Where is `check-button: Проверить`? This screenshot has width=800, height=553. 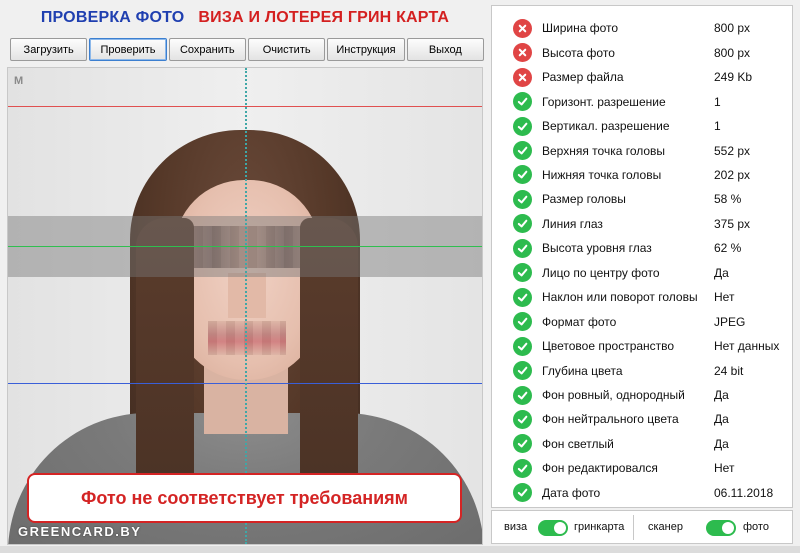
check-button: Проверить is located at coordinates (128, 49).